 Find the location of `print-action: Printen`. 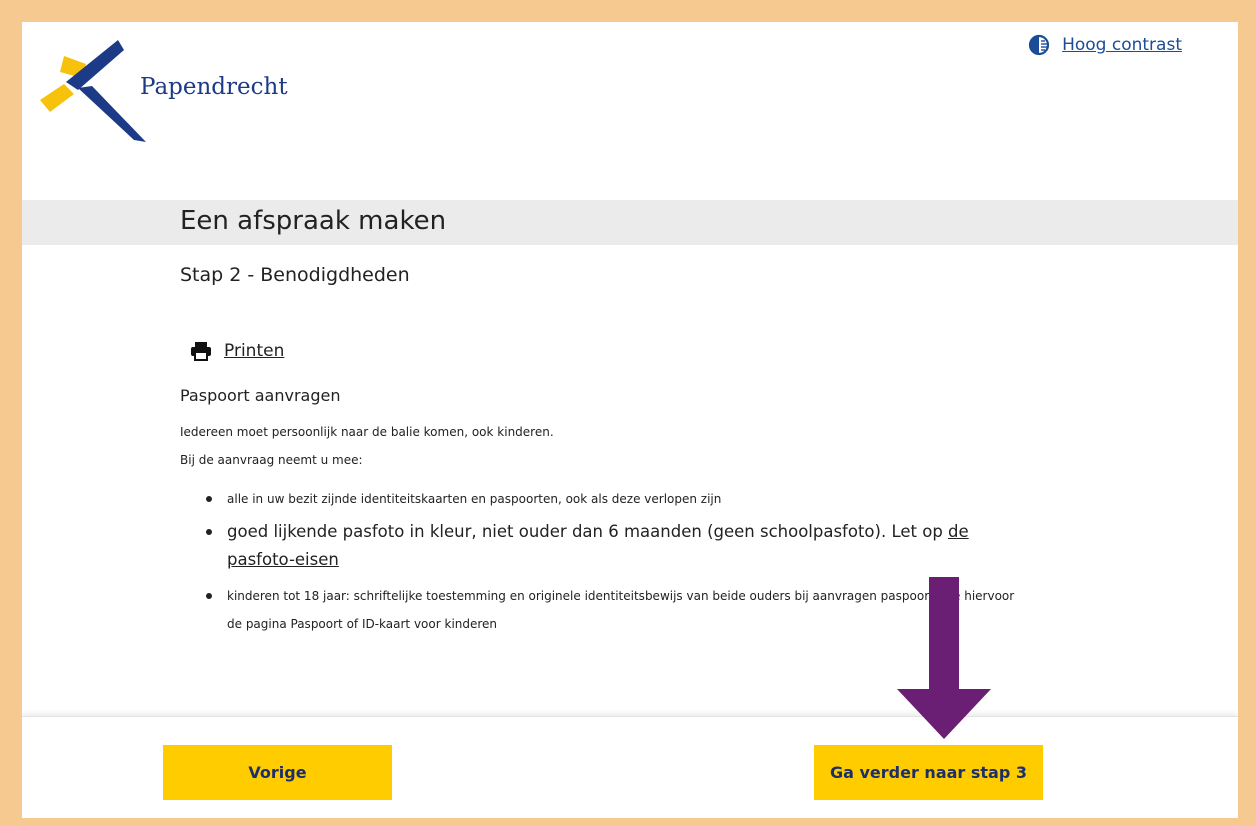

print-action: Printen is located at coordinates (237, 351).